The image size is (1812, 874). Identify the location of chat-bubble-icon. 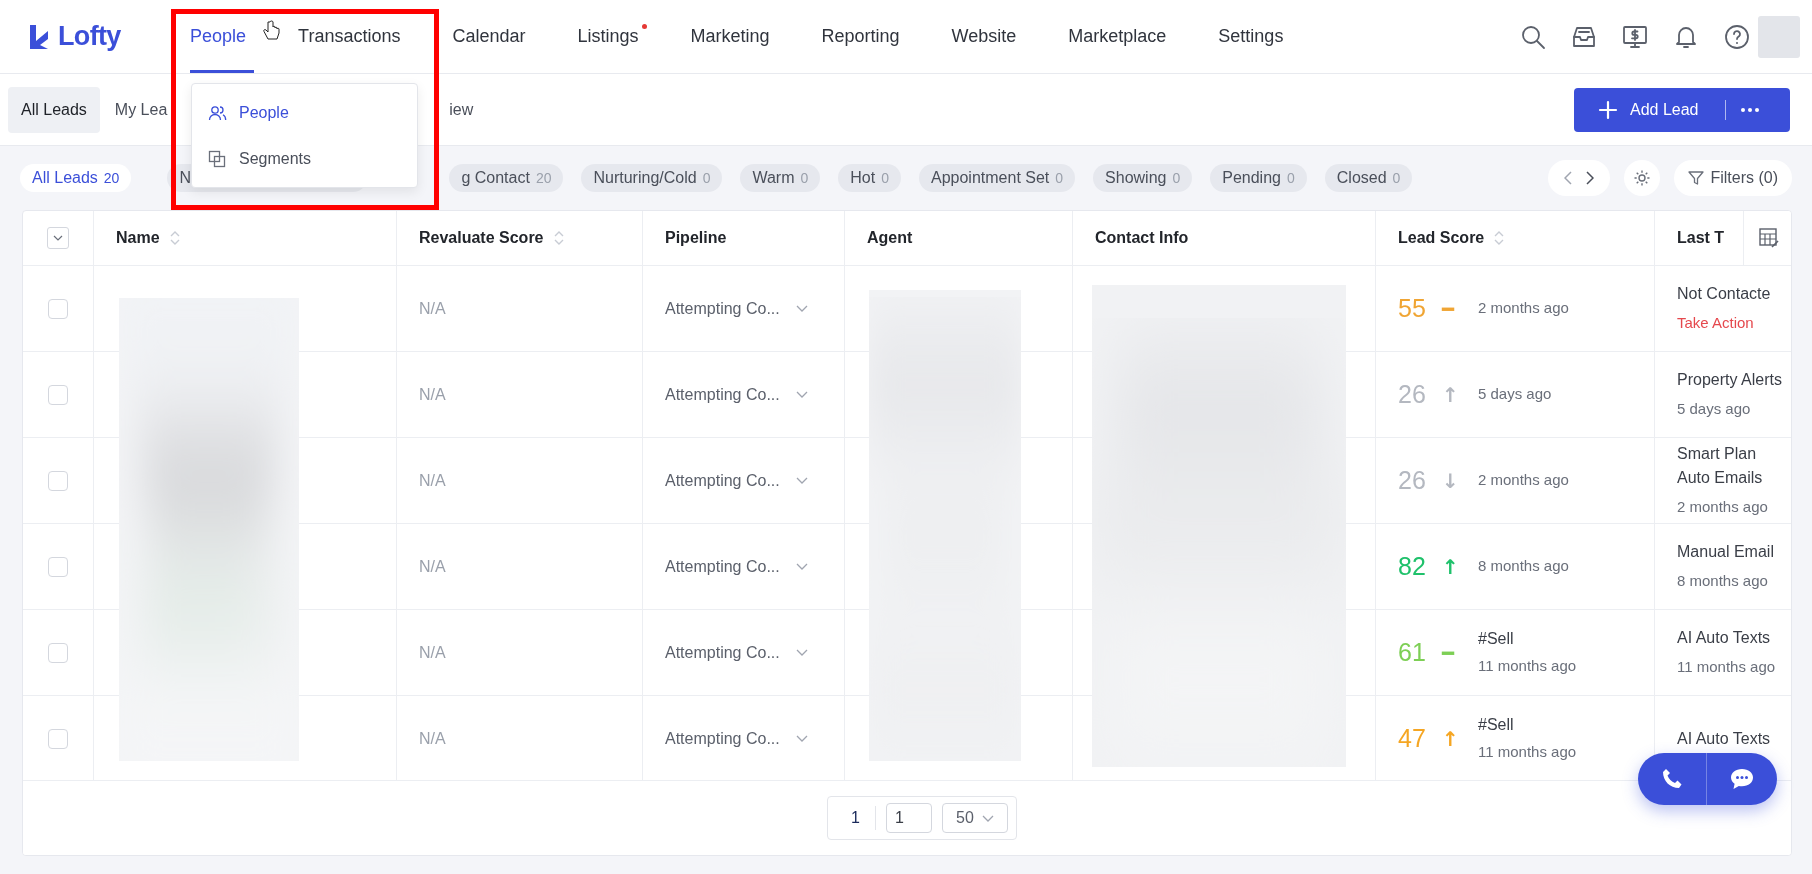
(1742, 779).